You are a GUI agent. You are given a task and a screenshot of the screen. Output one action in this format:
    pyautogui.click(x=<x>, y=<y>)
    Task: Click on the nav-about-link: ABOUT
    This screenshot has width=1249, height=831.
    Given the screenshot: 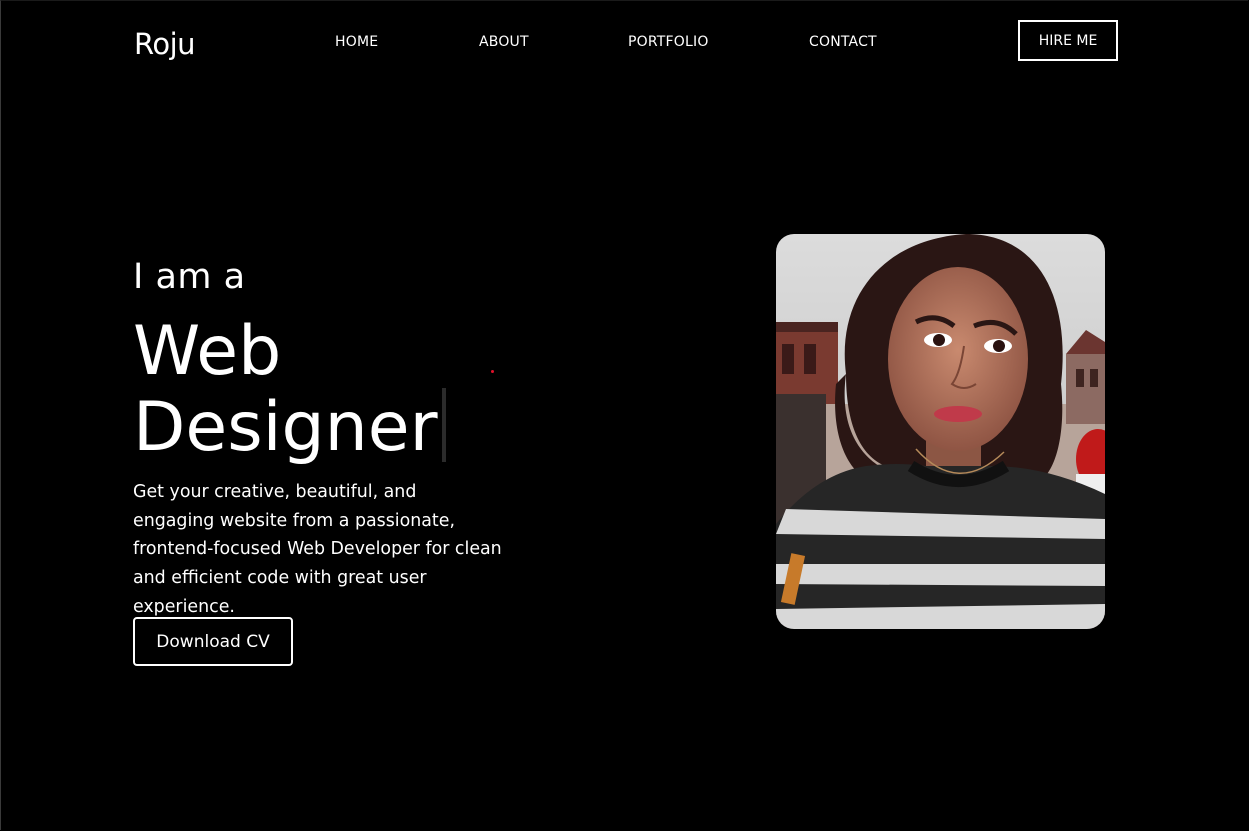 What is the action you would take?
    pyautogui.click(x=504, y=42)
    